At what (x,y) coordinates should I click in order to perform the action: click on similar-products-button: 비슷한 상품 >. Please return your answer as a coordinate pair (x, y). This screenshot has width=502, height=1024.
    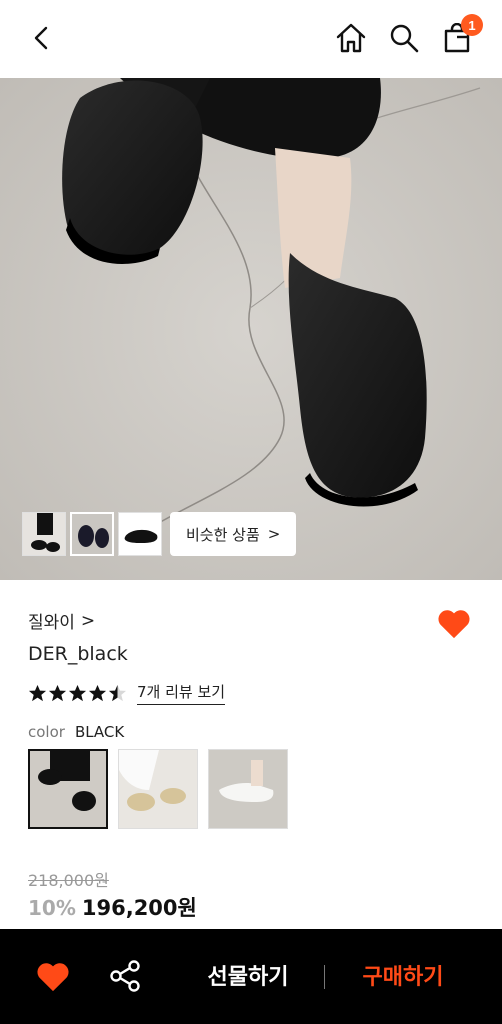
    Looking at the image, I should click on (233, 534).